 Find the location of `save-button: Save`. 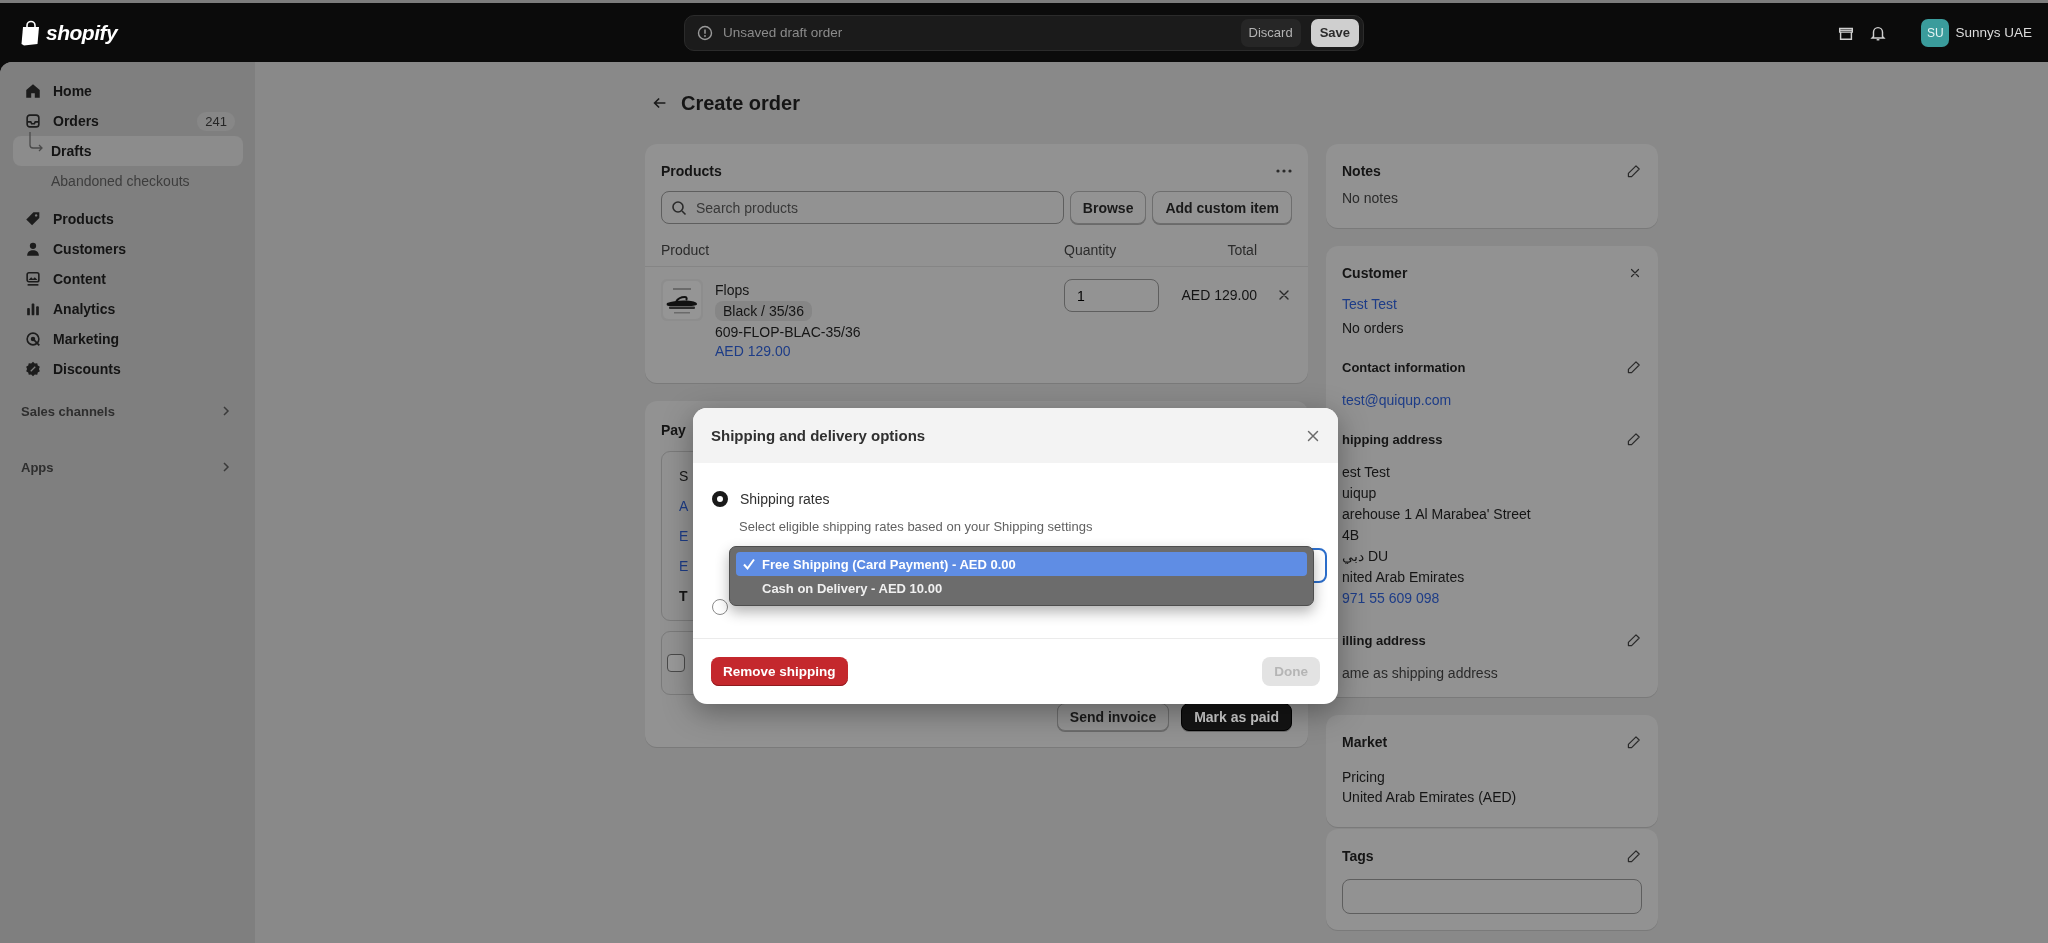

save-button: Save is located at coordinates (1334, 32).